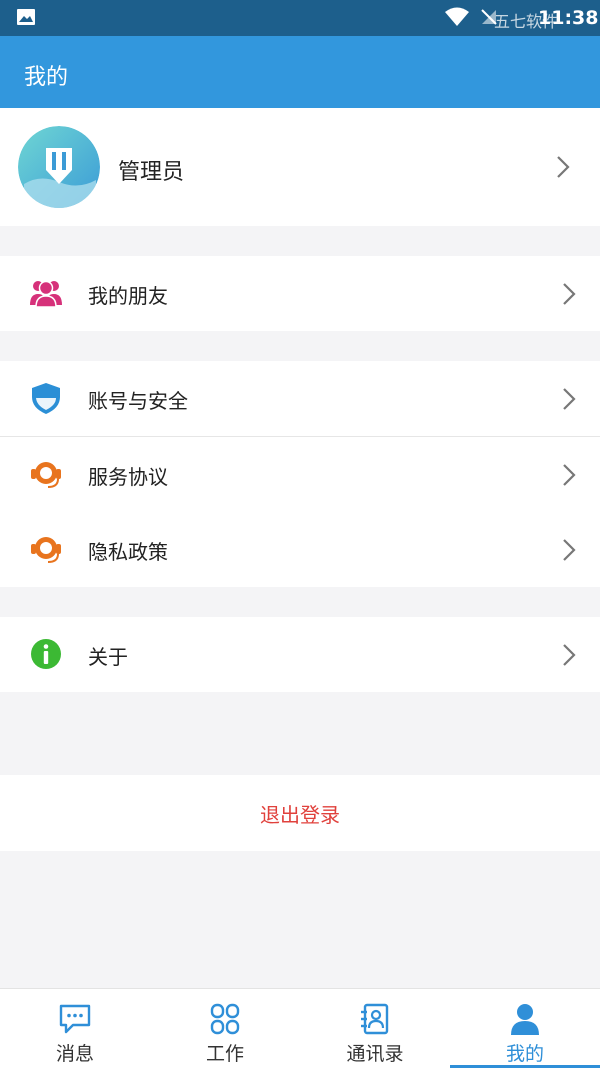 The height and width of the screenshot is (1071, 600). Describe the element at coordinates (300, 18) in the screenshot. I see `status-bar: 五七软件 11:38` at that location.